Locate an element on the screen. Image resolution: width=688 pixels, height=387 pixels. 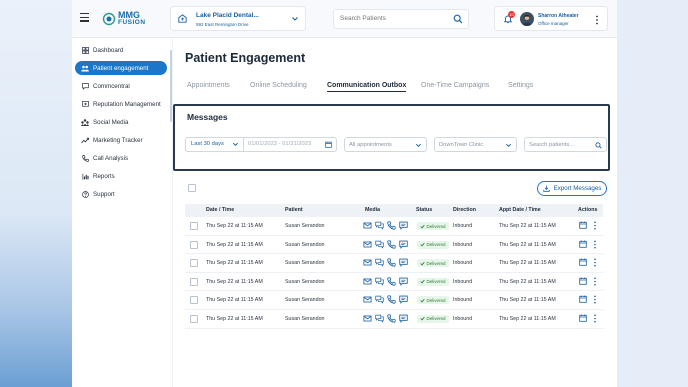
sidebar-item-label: Social Media is located at coordinates (111, 122).